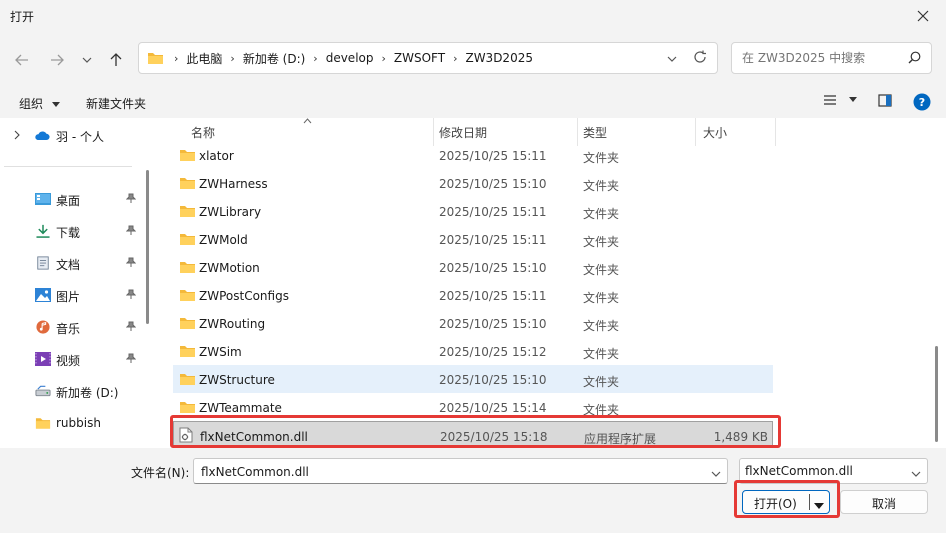 Image resolution: width=946 pixels, height=533 pixels. Describe the element at coordinates (68, 233) in the screenshot. I see `sidebar-item-label: 下载` at that location.